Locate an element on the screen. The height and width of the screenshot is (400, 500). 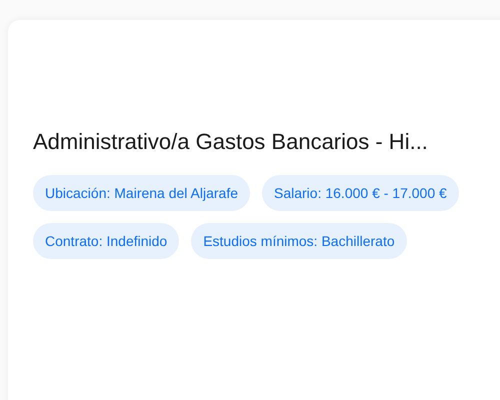
job-tag: Estudios mínimos: Bachillerato is located at coordinates (299, 241).